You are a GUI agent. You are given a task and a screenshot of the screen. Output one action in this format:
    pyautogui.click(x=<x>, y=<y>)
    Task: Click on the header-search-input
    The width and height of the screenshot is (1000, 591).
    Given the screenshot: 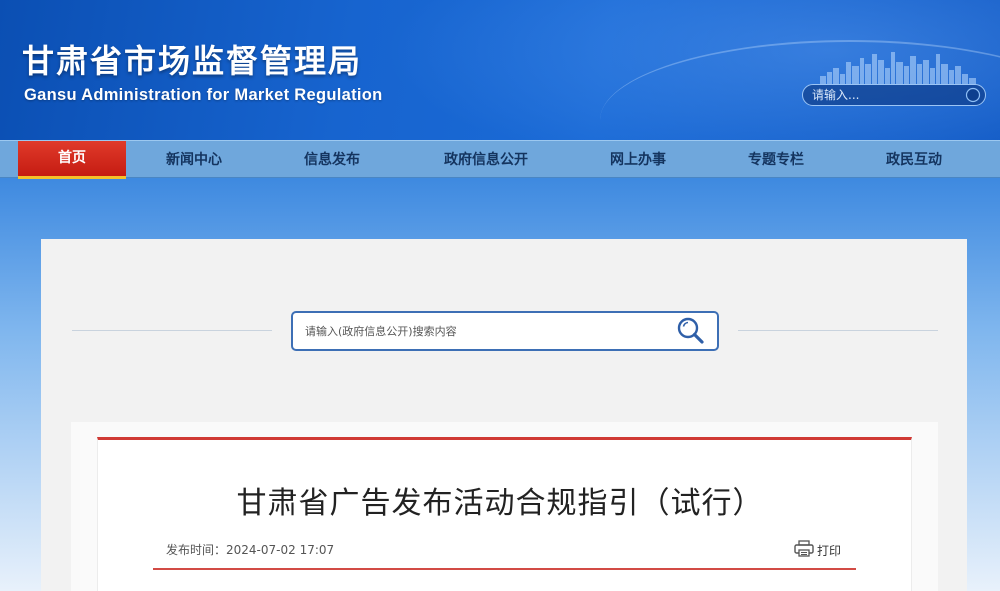 What is the action you would take?
    pyautogui.click(x=883, y=95)
    